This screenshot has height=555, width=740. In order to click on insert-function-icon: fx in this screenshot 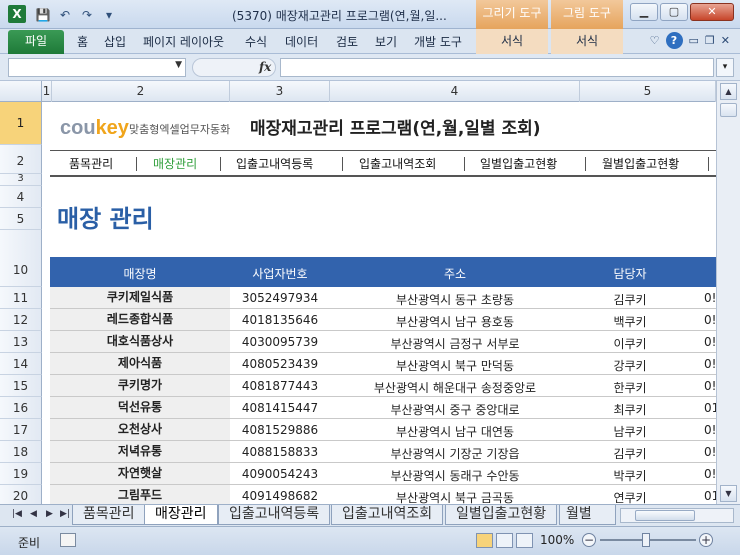, I will do `click(265, 67)`.